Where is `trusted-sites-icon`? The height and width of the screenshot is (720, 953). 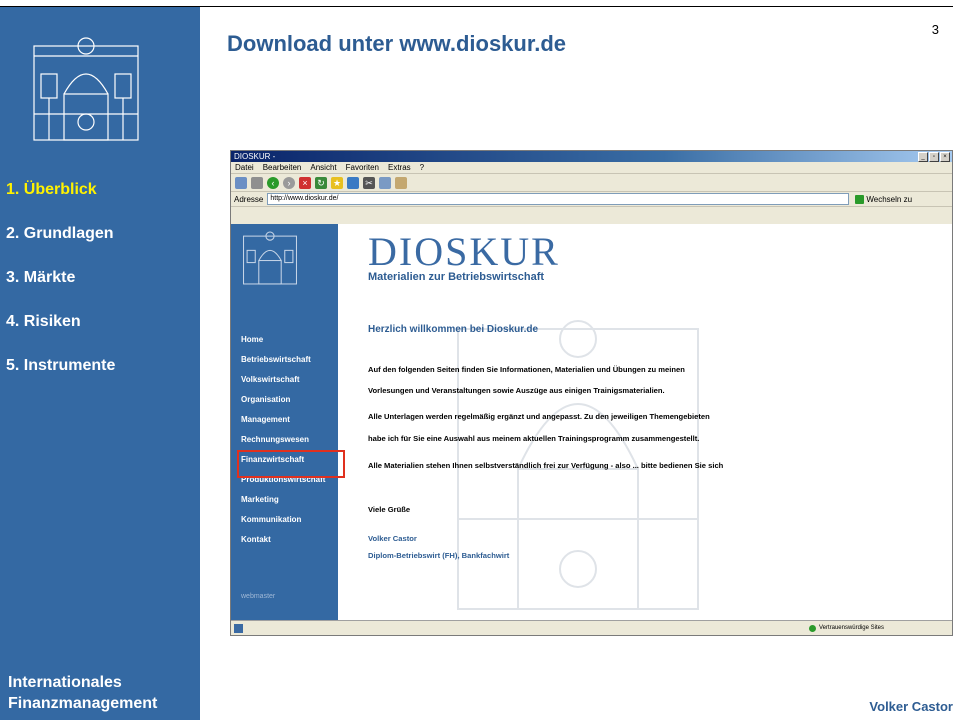
trusted-sites-icon is located at coordinates (812, 628).